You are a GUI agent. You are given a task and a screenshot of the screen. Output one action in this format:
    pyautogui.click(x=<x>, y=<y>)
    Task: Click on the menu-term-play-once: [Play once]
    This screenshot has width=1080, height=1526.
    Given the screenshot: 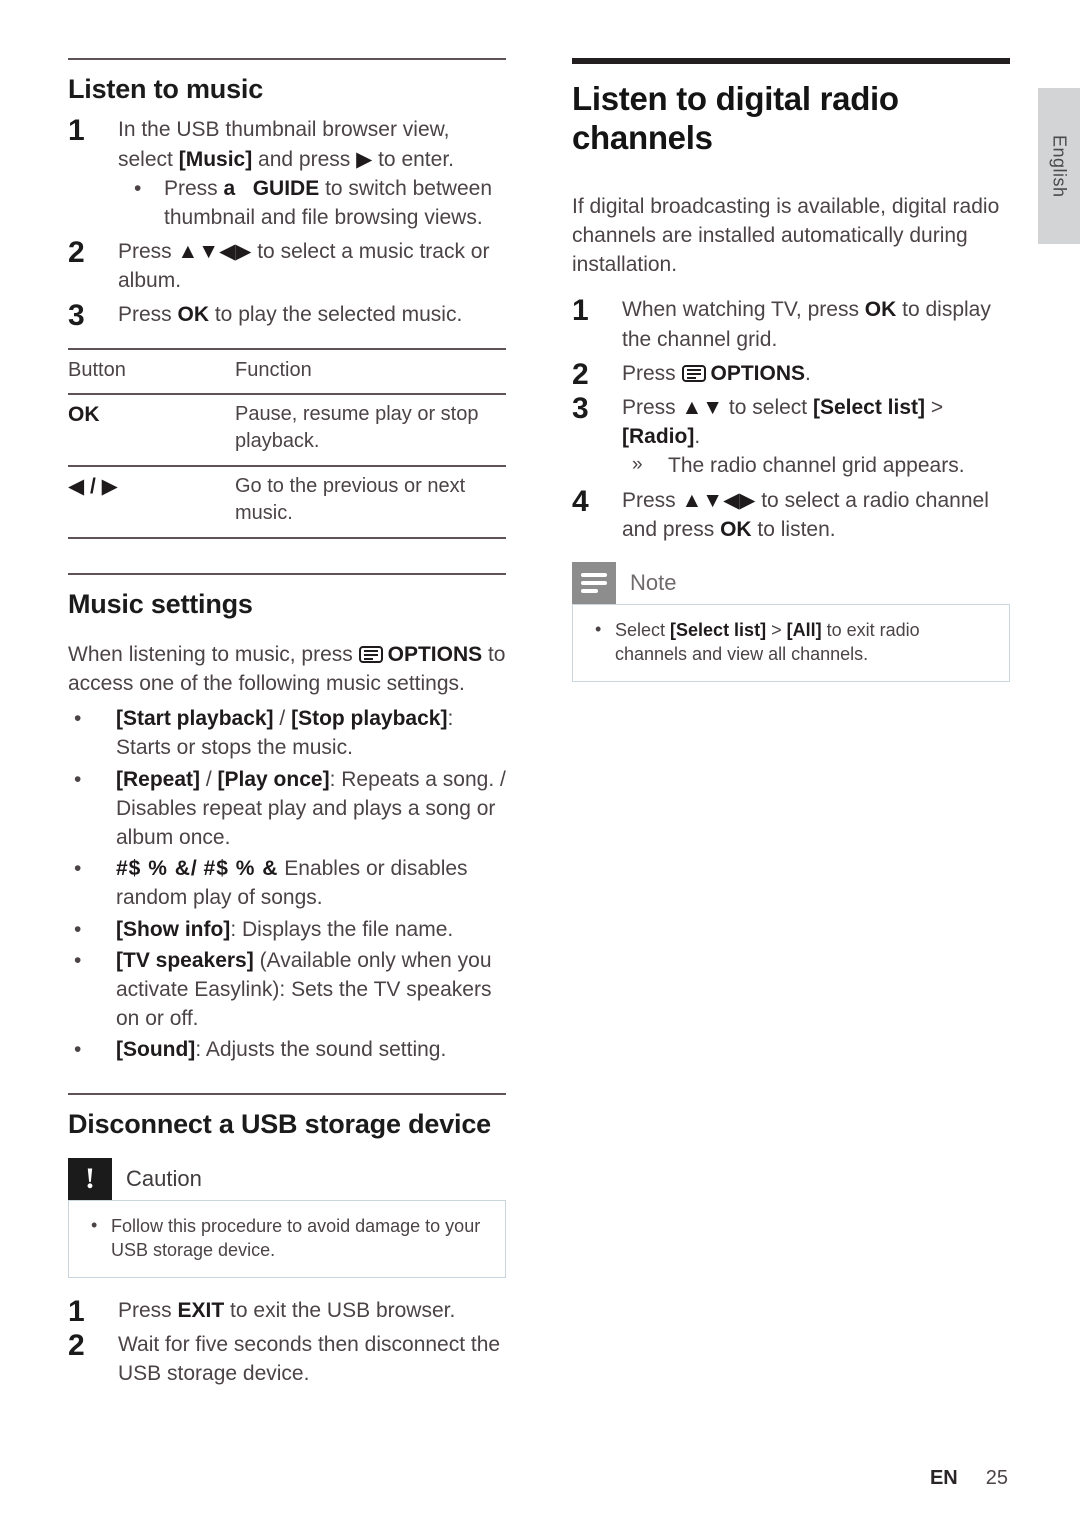 What is the action you would take?
    pyautogui.click(x=273, y=779)
    